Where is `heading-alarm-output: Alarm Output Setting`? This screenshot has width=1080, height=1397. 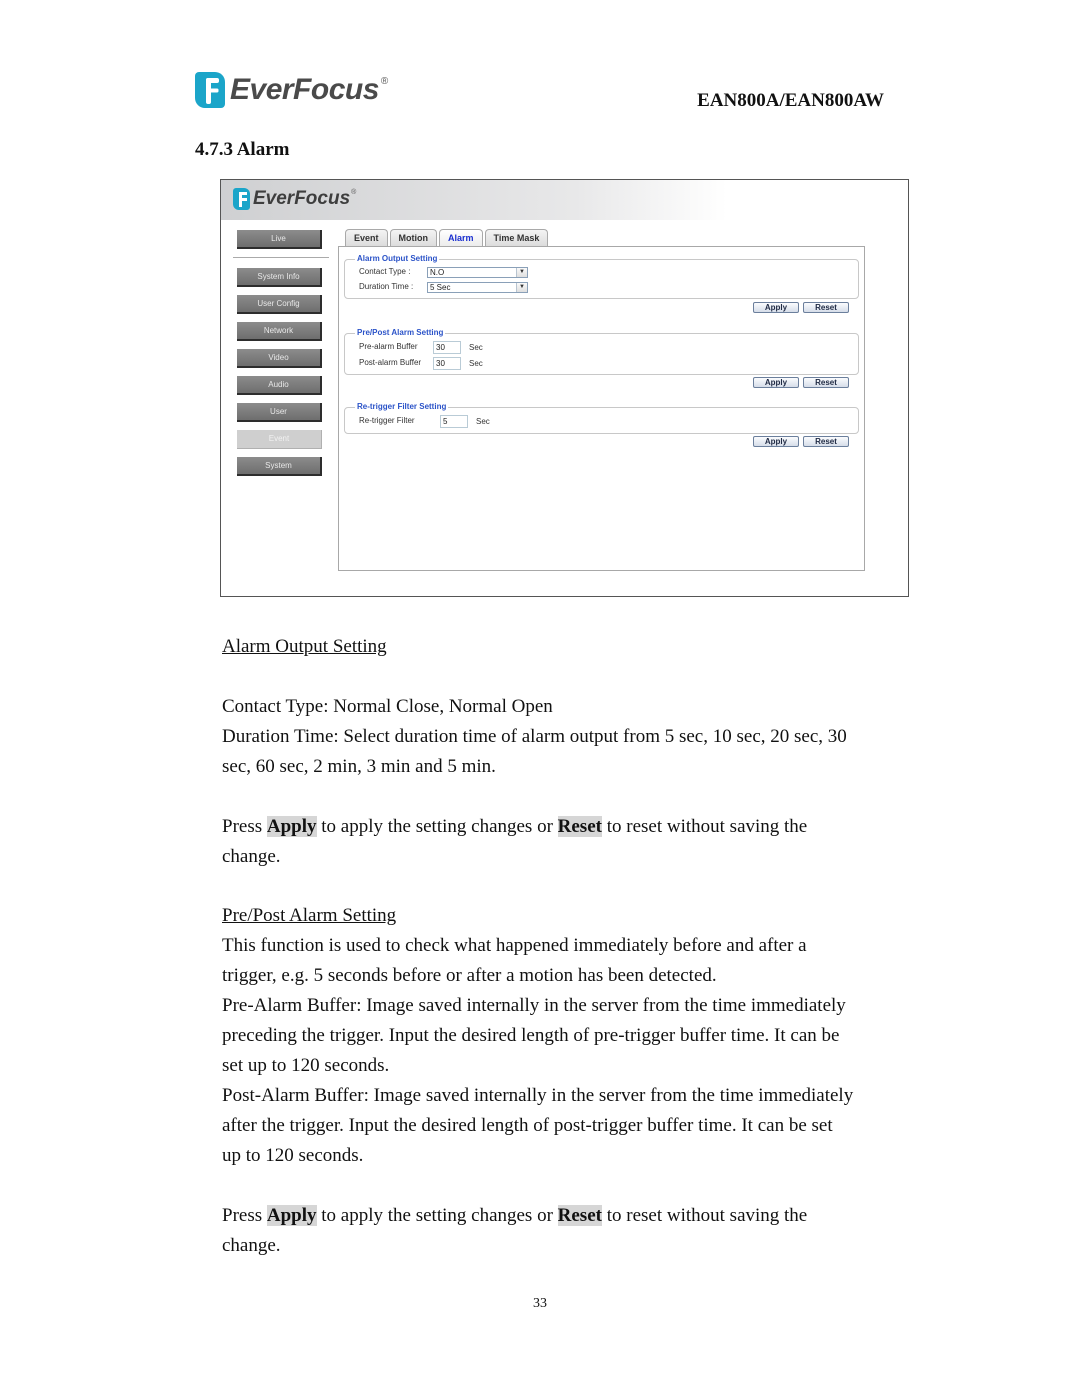 heading-alarm-output: Alarm Output Setting is located at coordinates (304, 646).